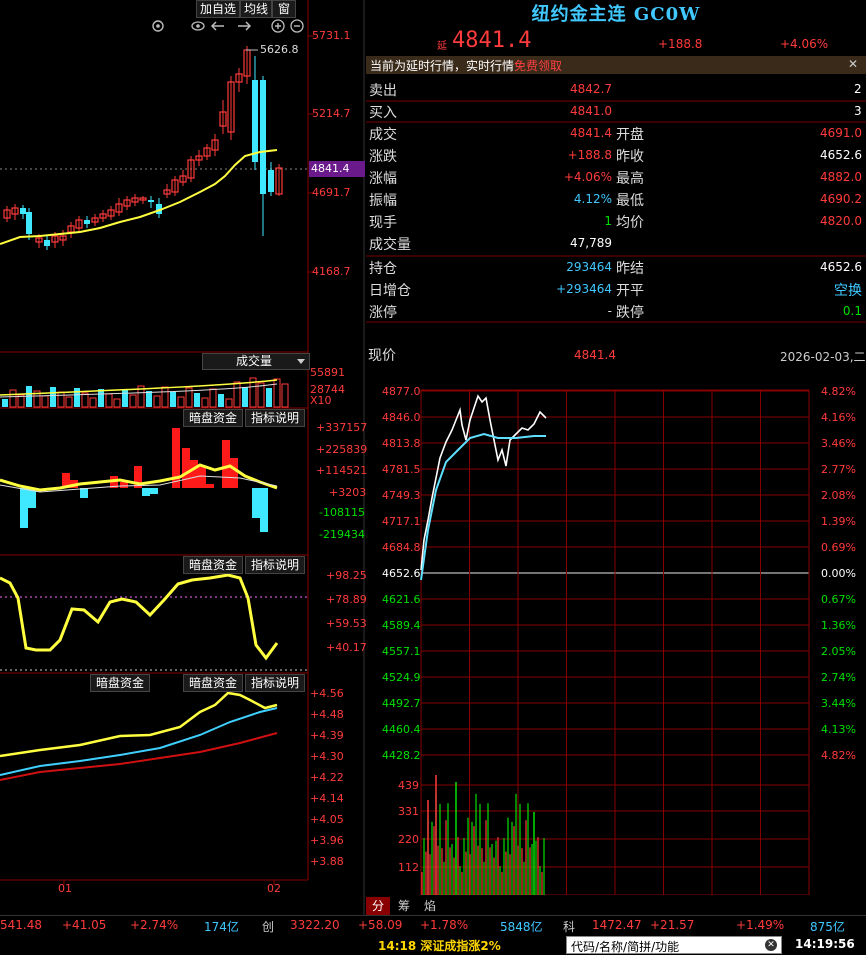 The width and height of the screenshot is (866, 955). What do you see at coordinates (584, 289) in the screenshot?
I see `quote-row-value: +293464` at bounding box center [584, 289].